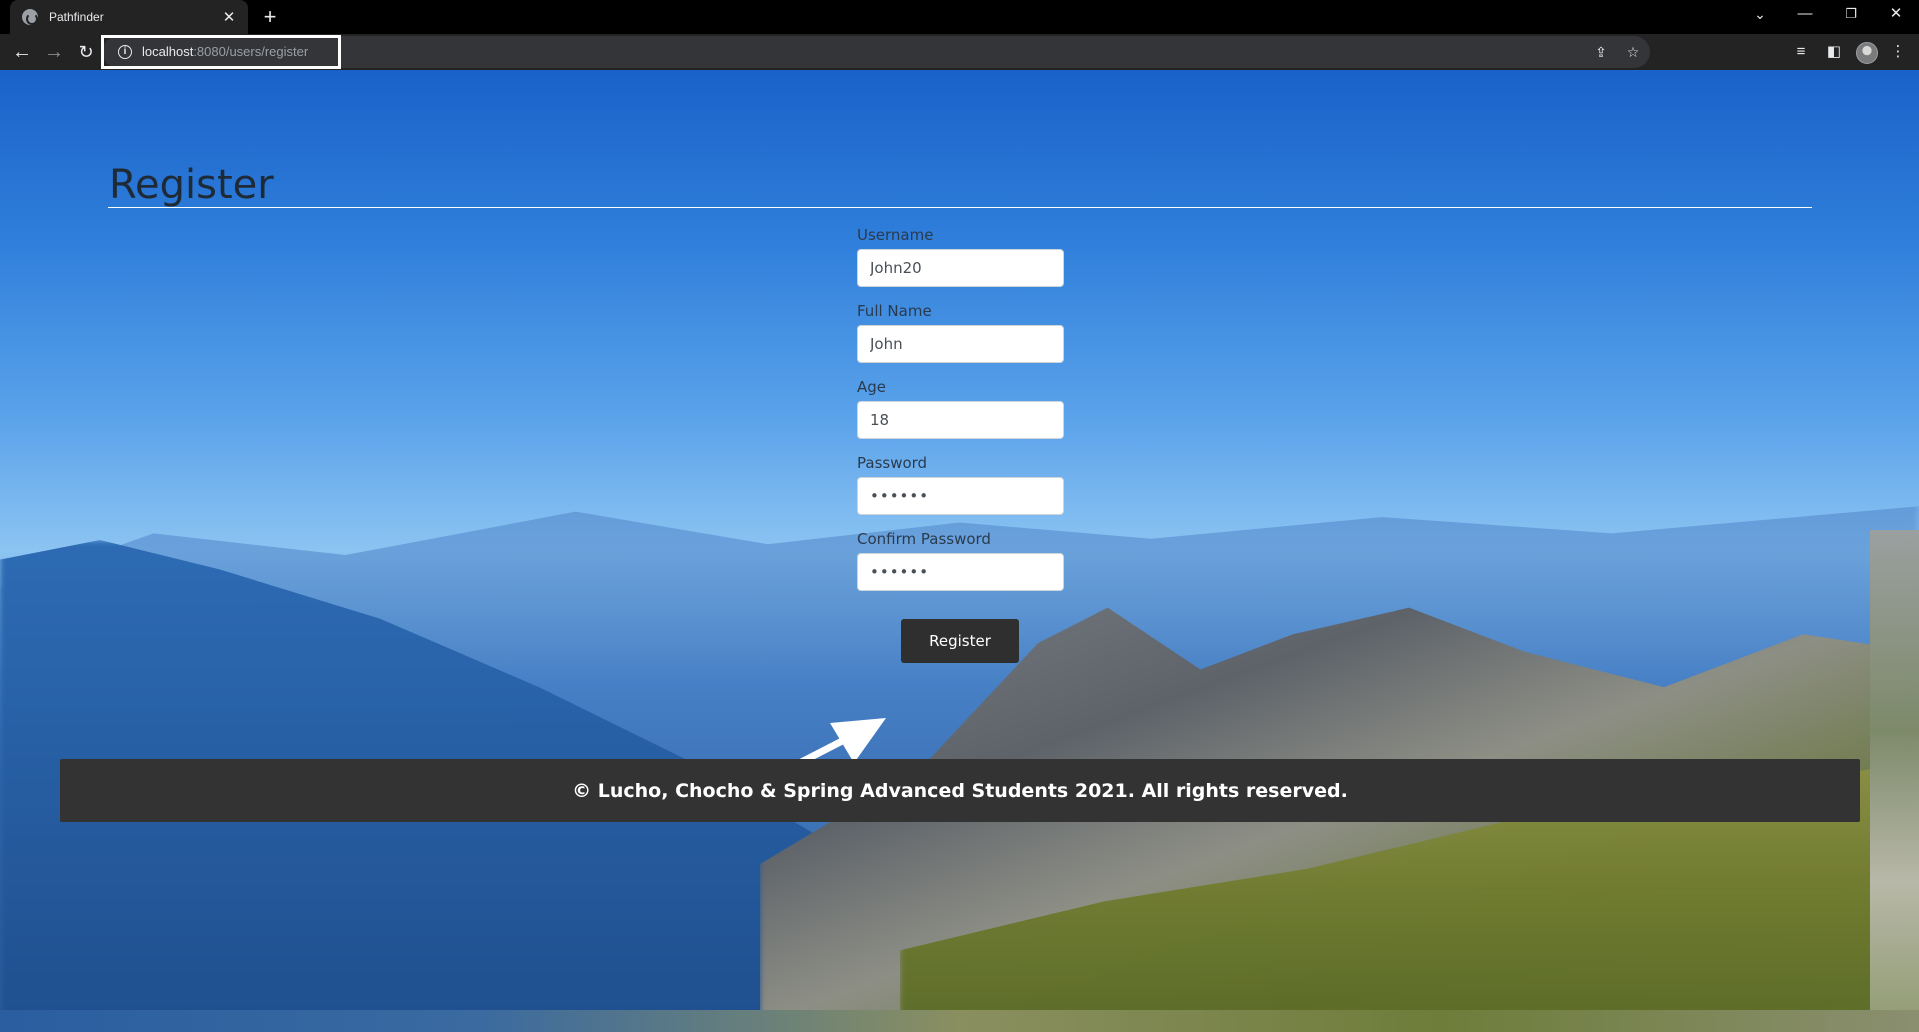 The image size is (1919, 1032). What do you see at coordinates (129, 17) in the screenshot?
I see `browser-tab: Pathfinder ✕` at bounding box center [129, 17].